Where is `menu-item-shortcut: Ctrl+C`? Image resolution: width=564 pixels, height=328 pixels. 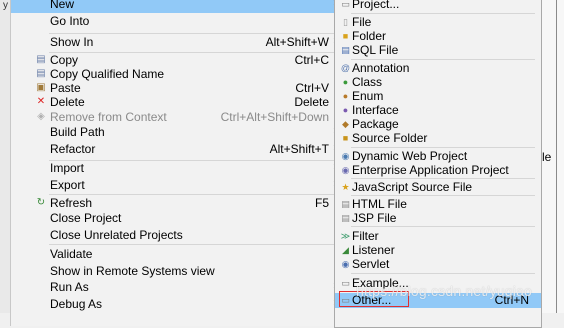 menu-item-shortcut: Ctrl+C is located at coordinates (311, 60).